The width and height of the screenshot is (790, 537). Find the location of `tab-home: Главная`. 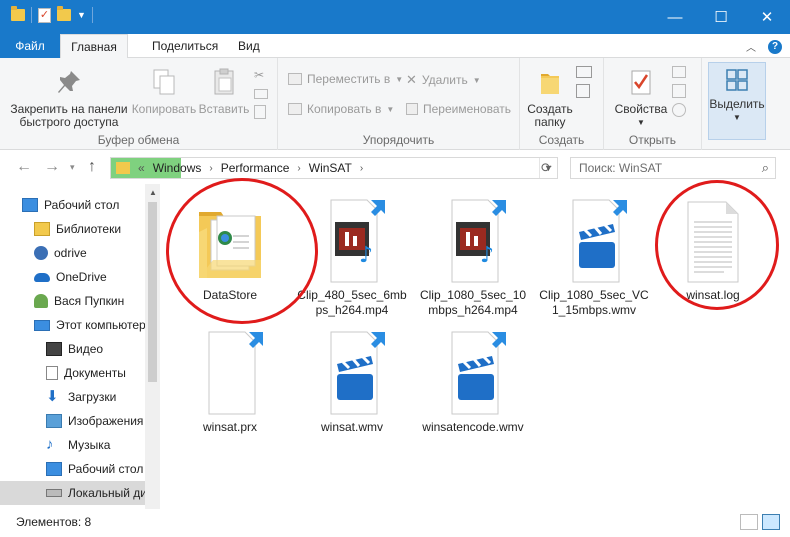

tab-home: Главная is located at coordinates (94, 46).